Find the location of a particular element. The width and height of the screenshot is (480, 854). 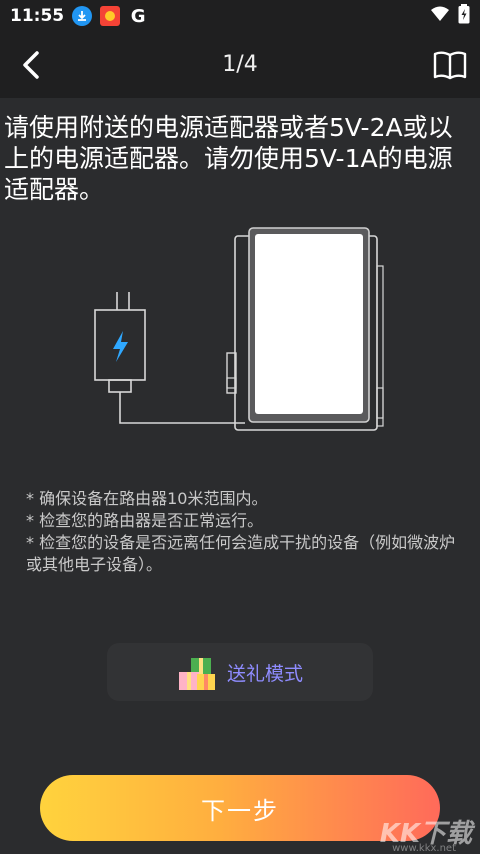

watermark-url: www.kkx.net is located at coordinates (424, 848).